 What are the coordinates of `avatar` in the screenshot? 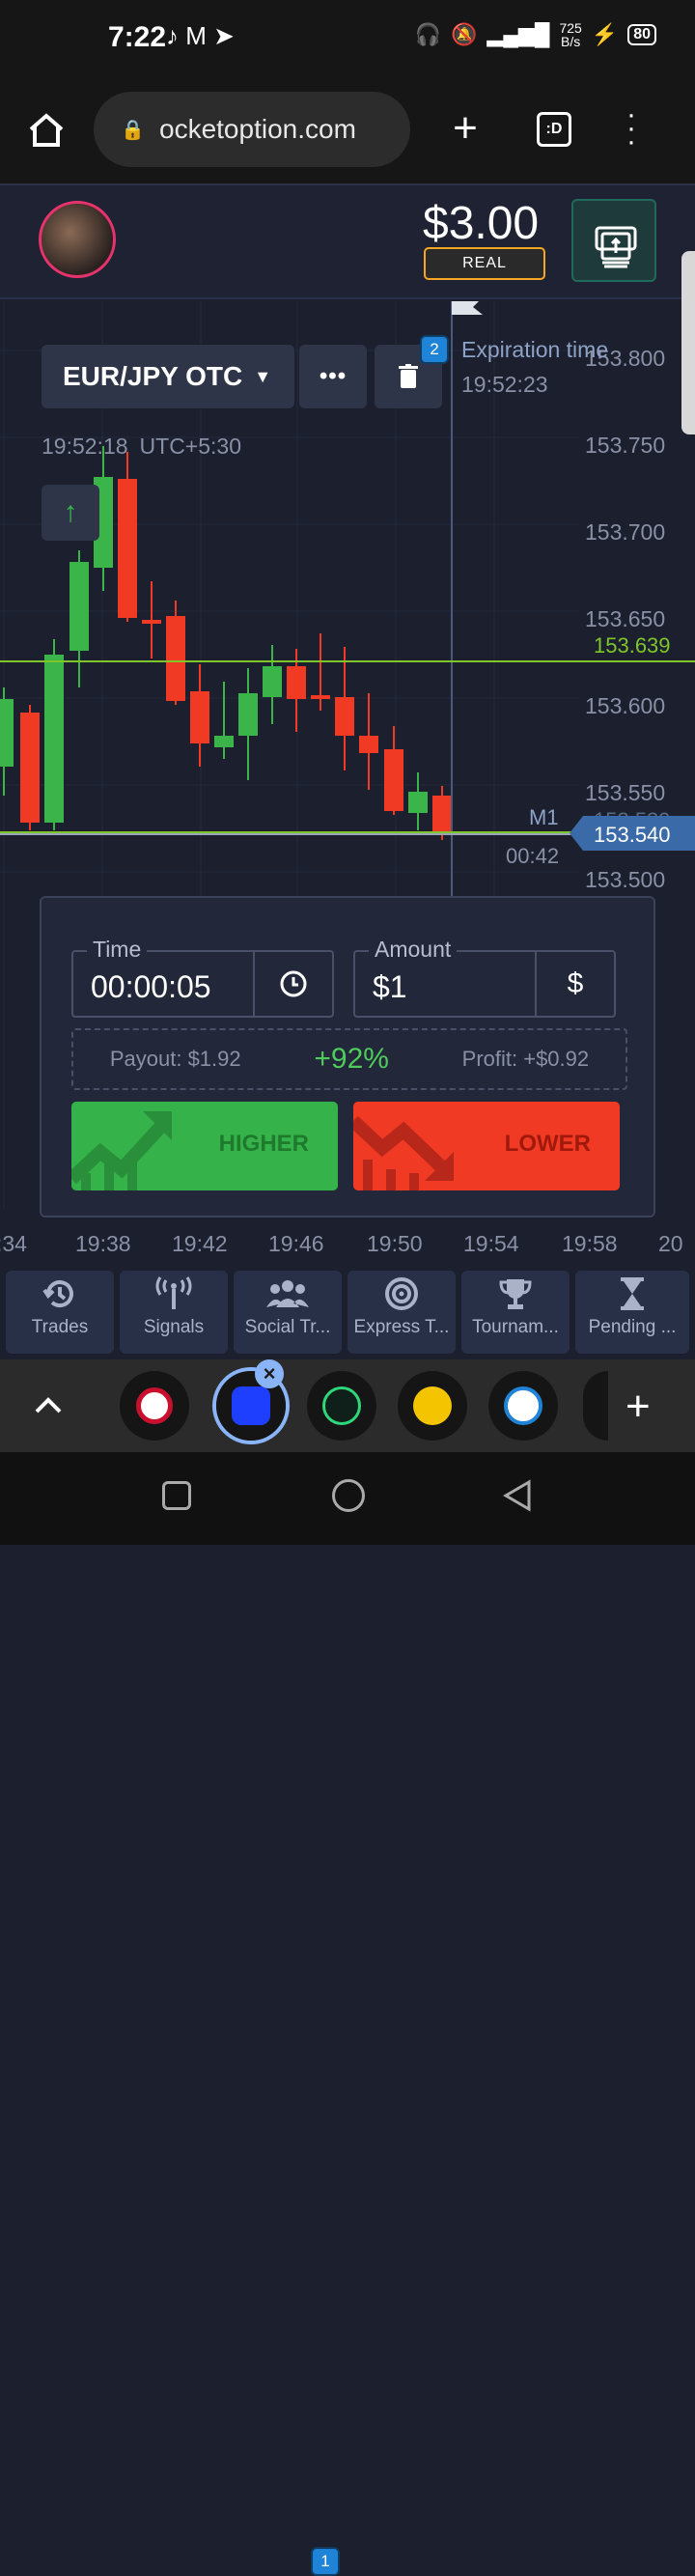 It's located at (77, 240).